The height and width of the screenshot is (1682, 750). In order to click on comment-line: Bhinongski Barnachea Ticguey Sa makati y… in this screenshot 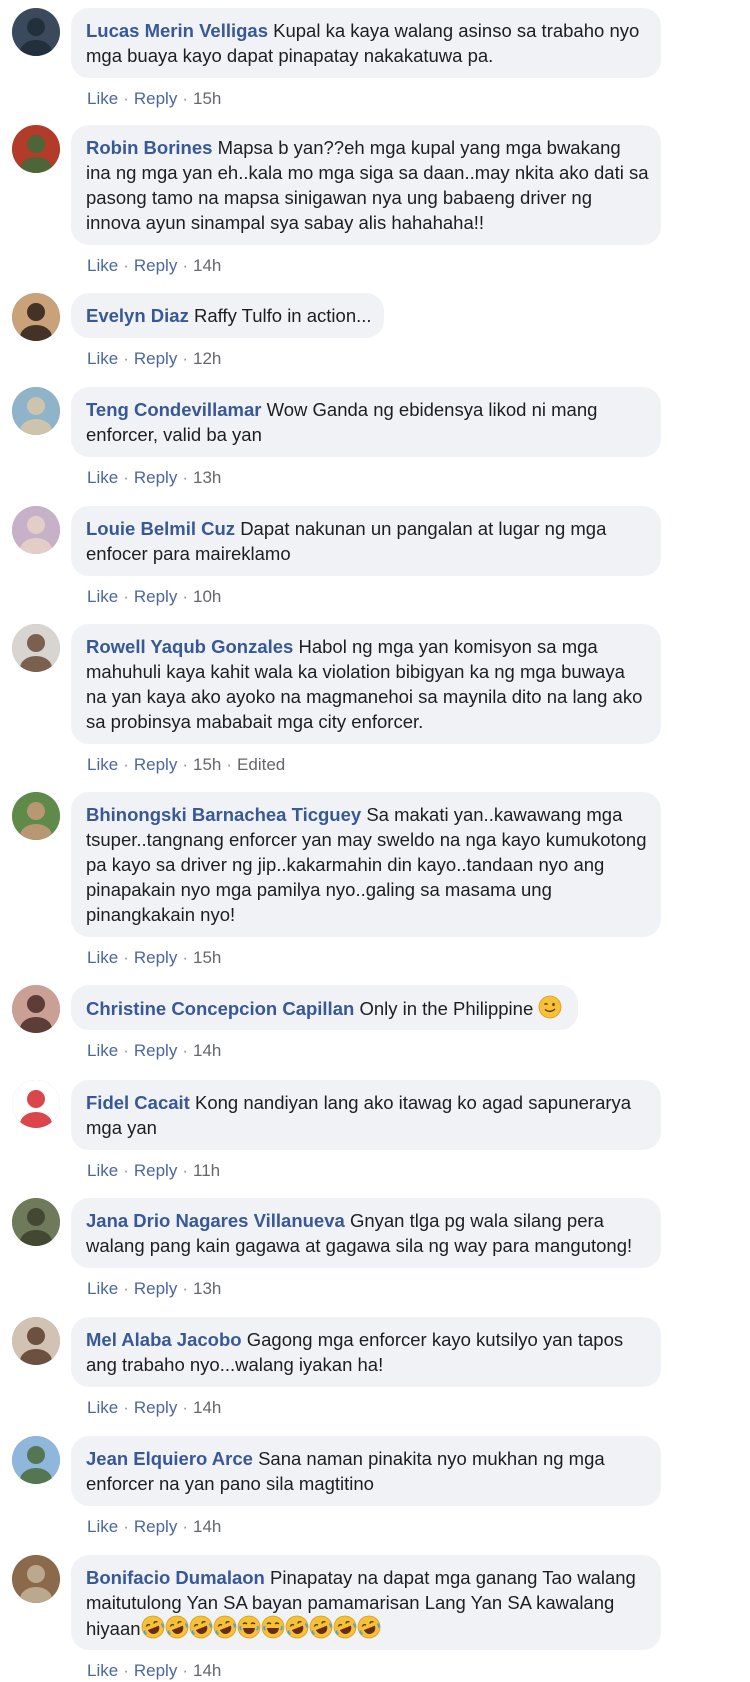, I will do `click(366, 814)`.